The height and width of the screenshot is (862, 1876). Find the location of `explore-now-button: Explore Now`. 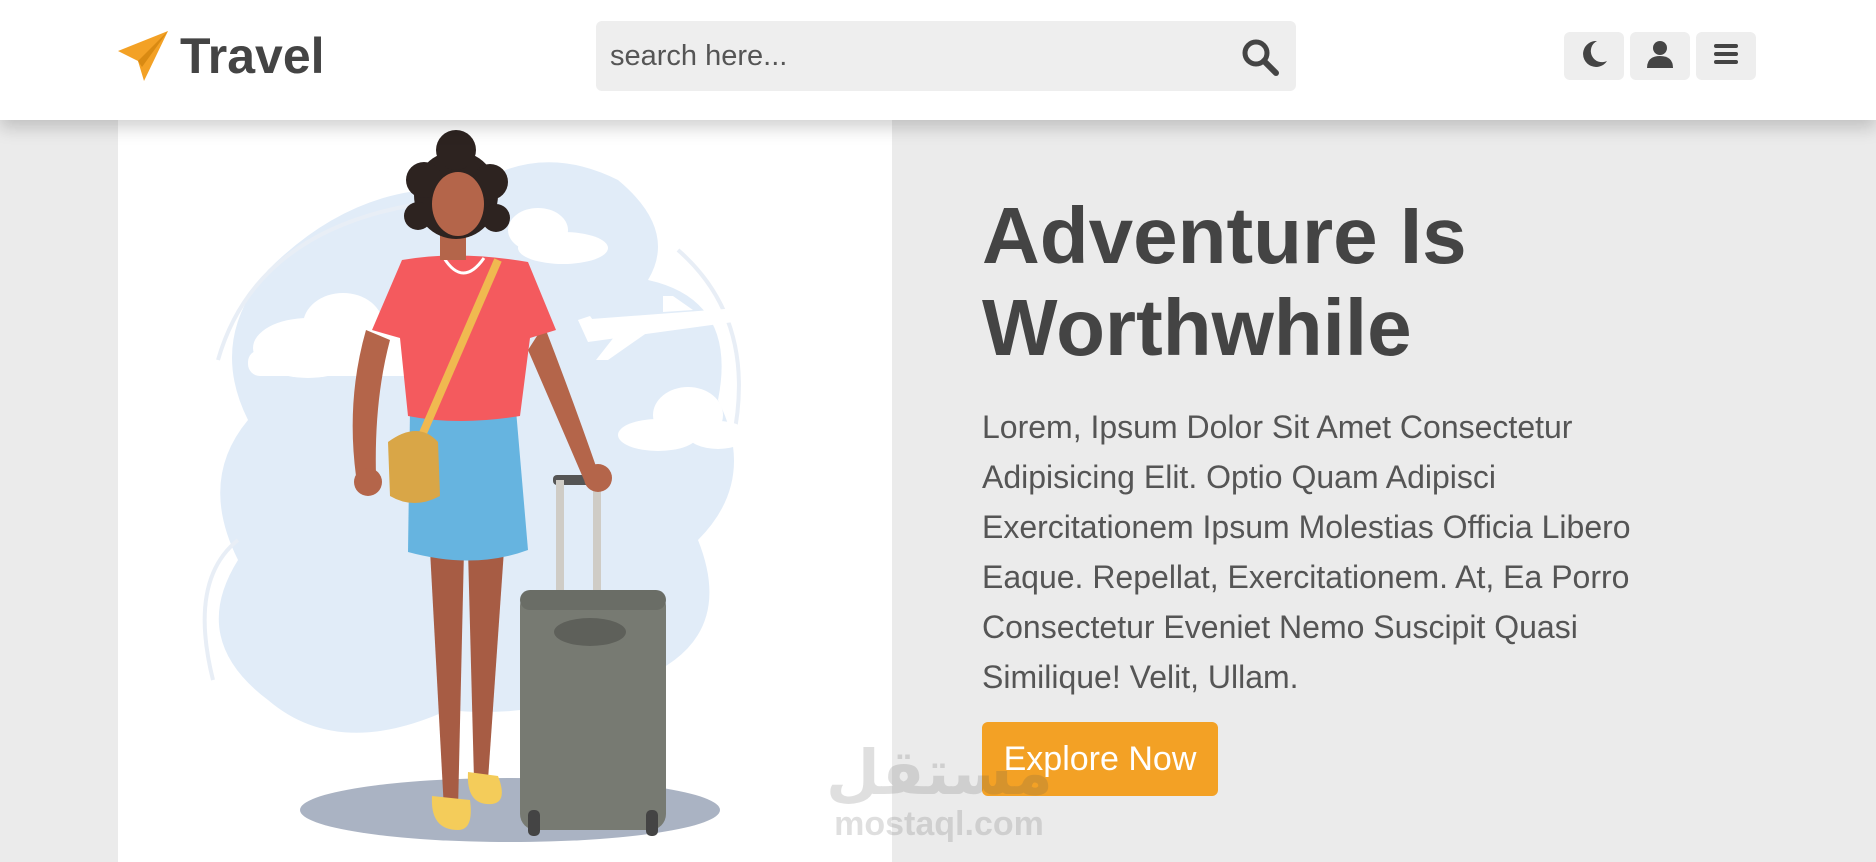

explore-now-button: Explore Now is located at coordinates (1100, 759).